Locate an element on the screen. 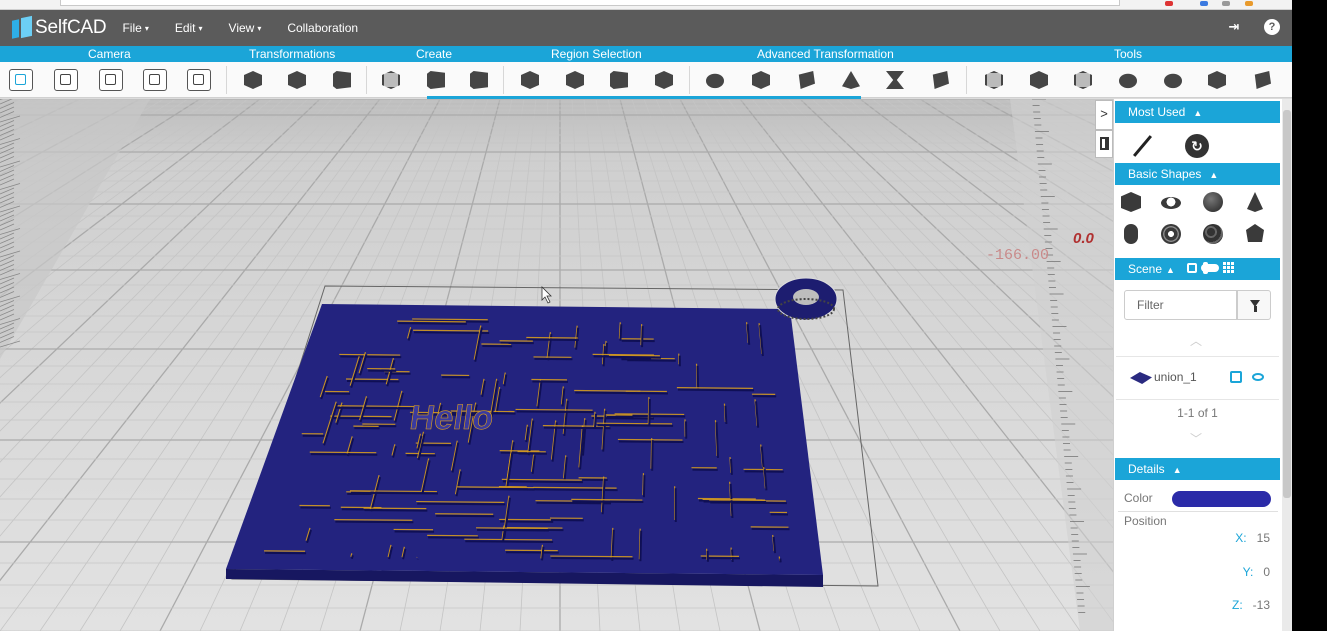 The width and height of the screenshot is (1327, 631). bend-icon is located at coordinates (940, 80).